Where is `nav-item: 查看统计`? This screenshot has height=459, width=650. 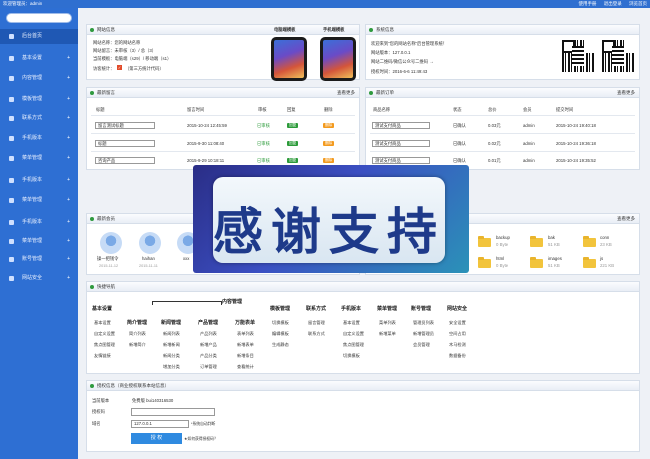
nav-item: 查看统计 is located at coordinates (245, 367).